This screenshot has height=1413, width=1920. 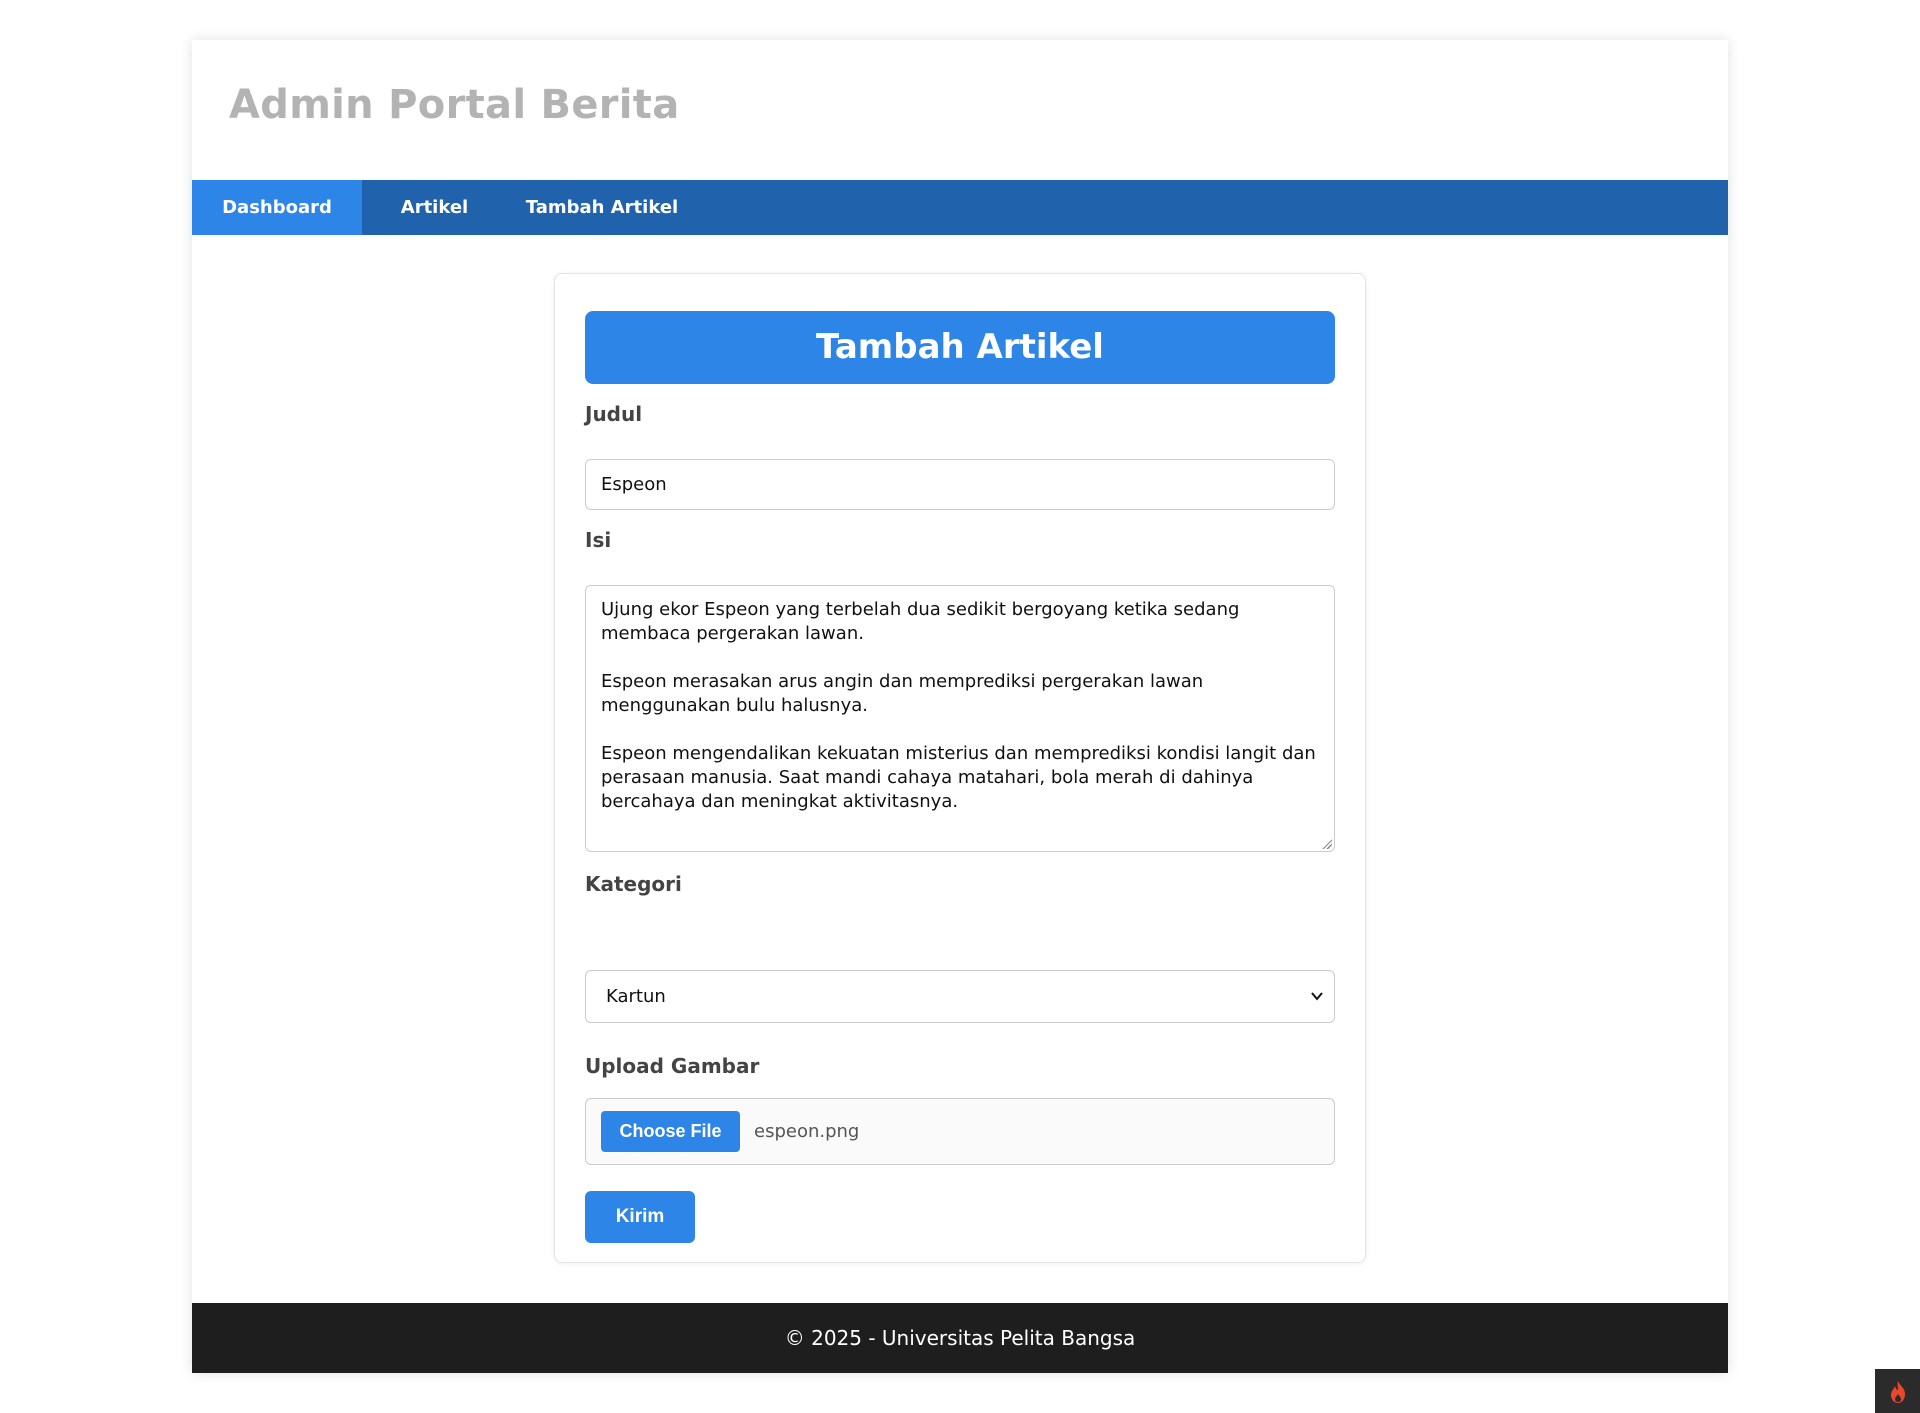 What do you see at coordinates (807, 1131) in the screenshot?
I see `file-name: espeon.png` at bounding box center [807, 1131].